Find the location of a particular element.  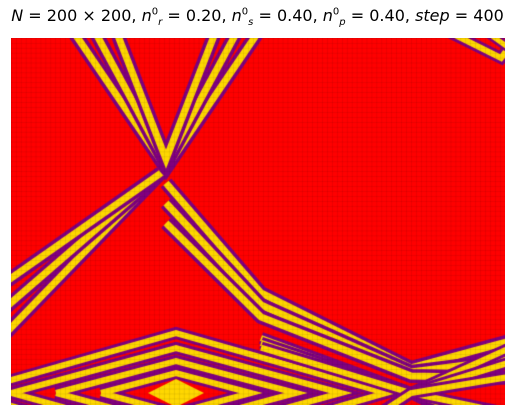

title-s-value: 0.40 is located at coordinates (294, 15).